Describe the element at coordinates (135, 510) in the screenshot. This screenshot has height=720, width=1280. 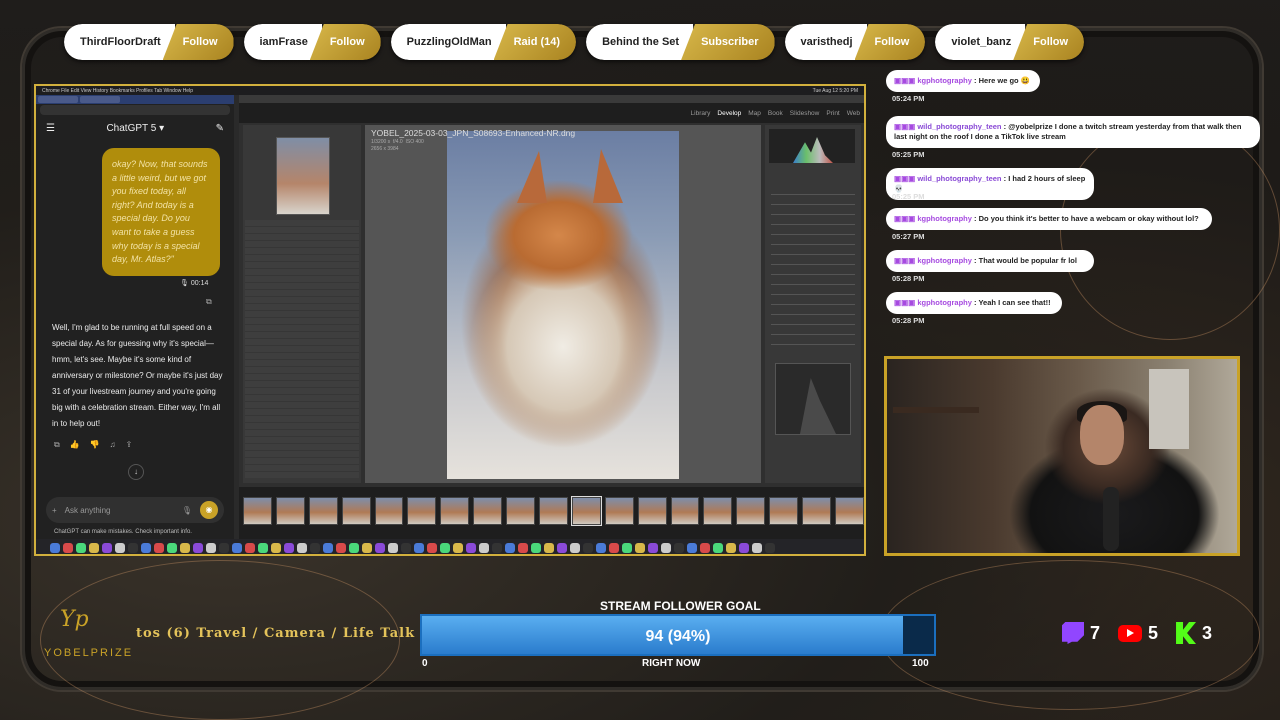
I see `prompt-input: + Ask anything 🎙 ◉` at that location.